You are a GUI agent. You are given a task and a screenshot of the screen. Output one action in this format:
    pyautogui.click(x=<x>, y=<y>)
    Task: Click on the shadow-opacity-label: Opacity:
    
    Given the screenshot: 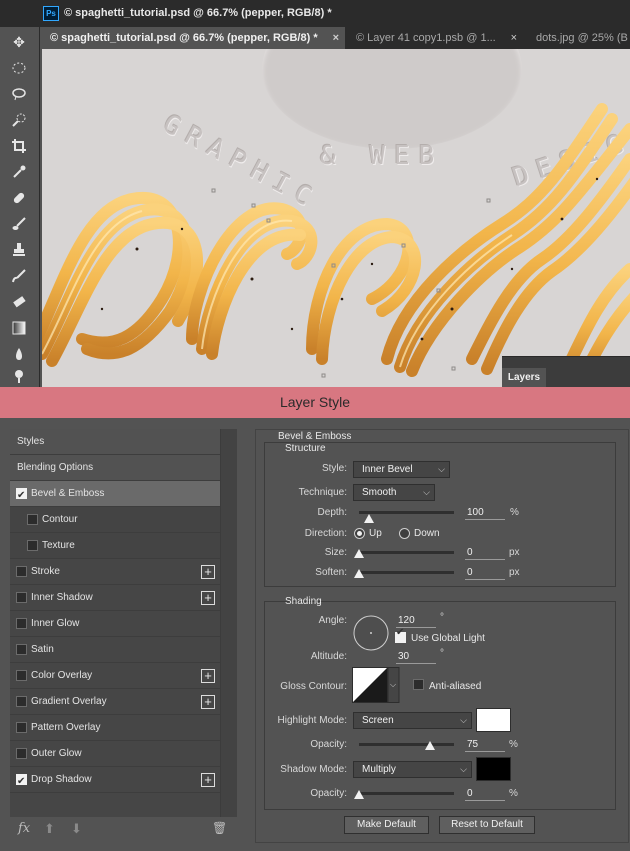 What is the action you would take?
    pyautogui.click(x=328, y=793)
    